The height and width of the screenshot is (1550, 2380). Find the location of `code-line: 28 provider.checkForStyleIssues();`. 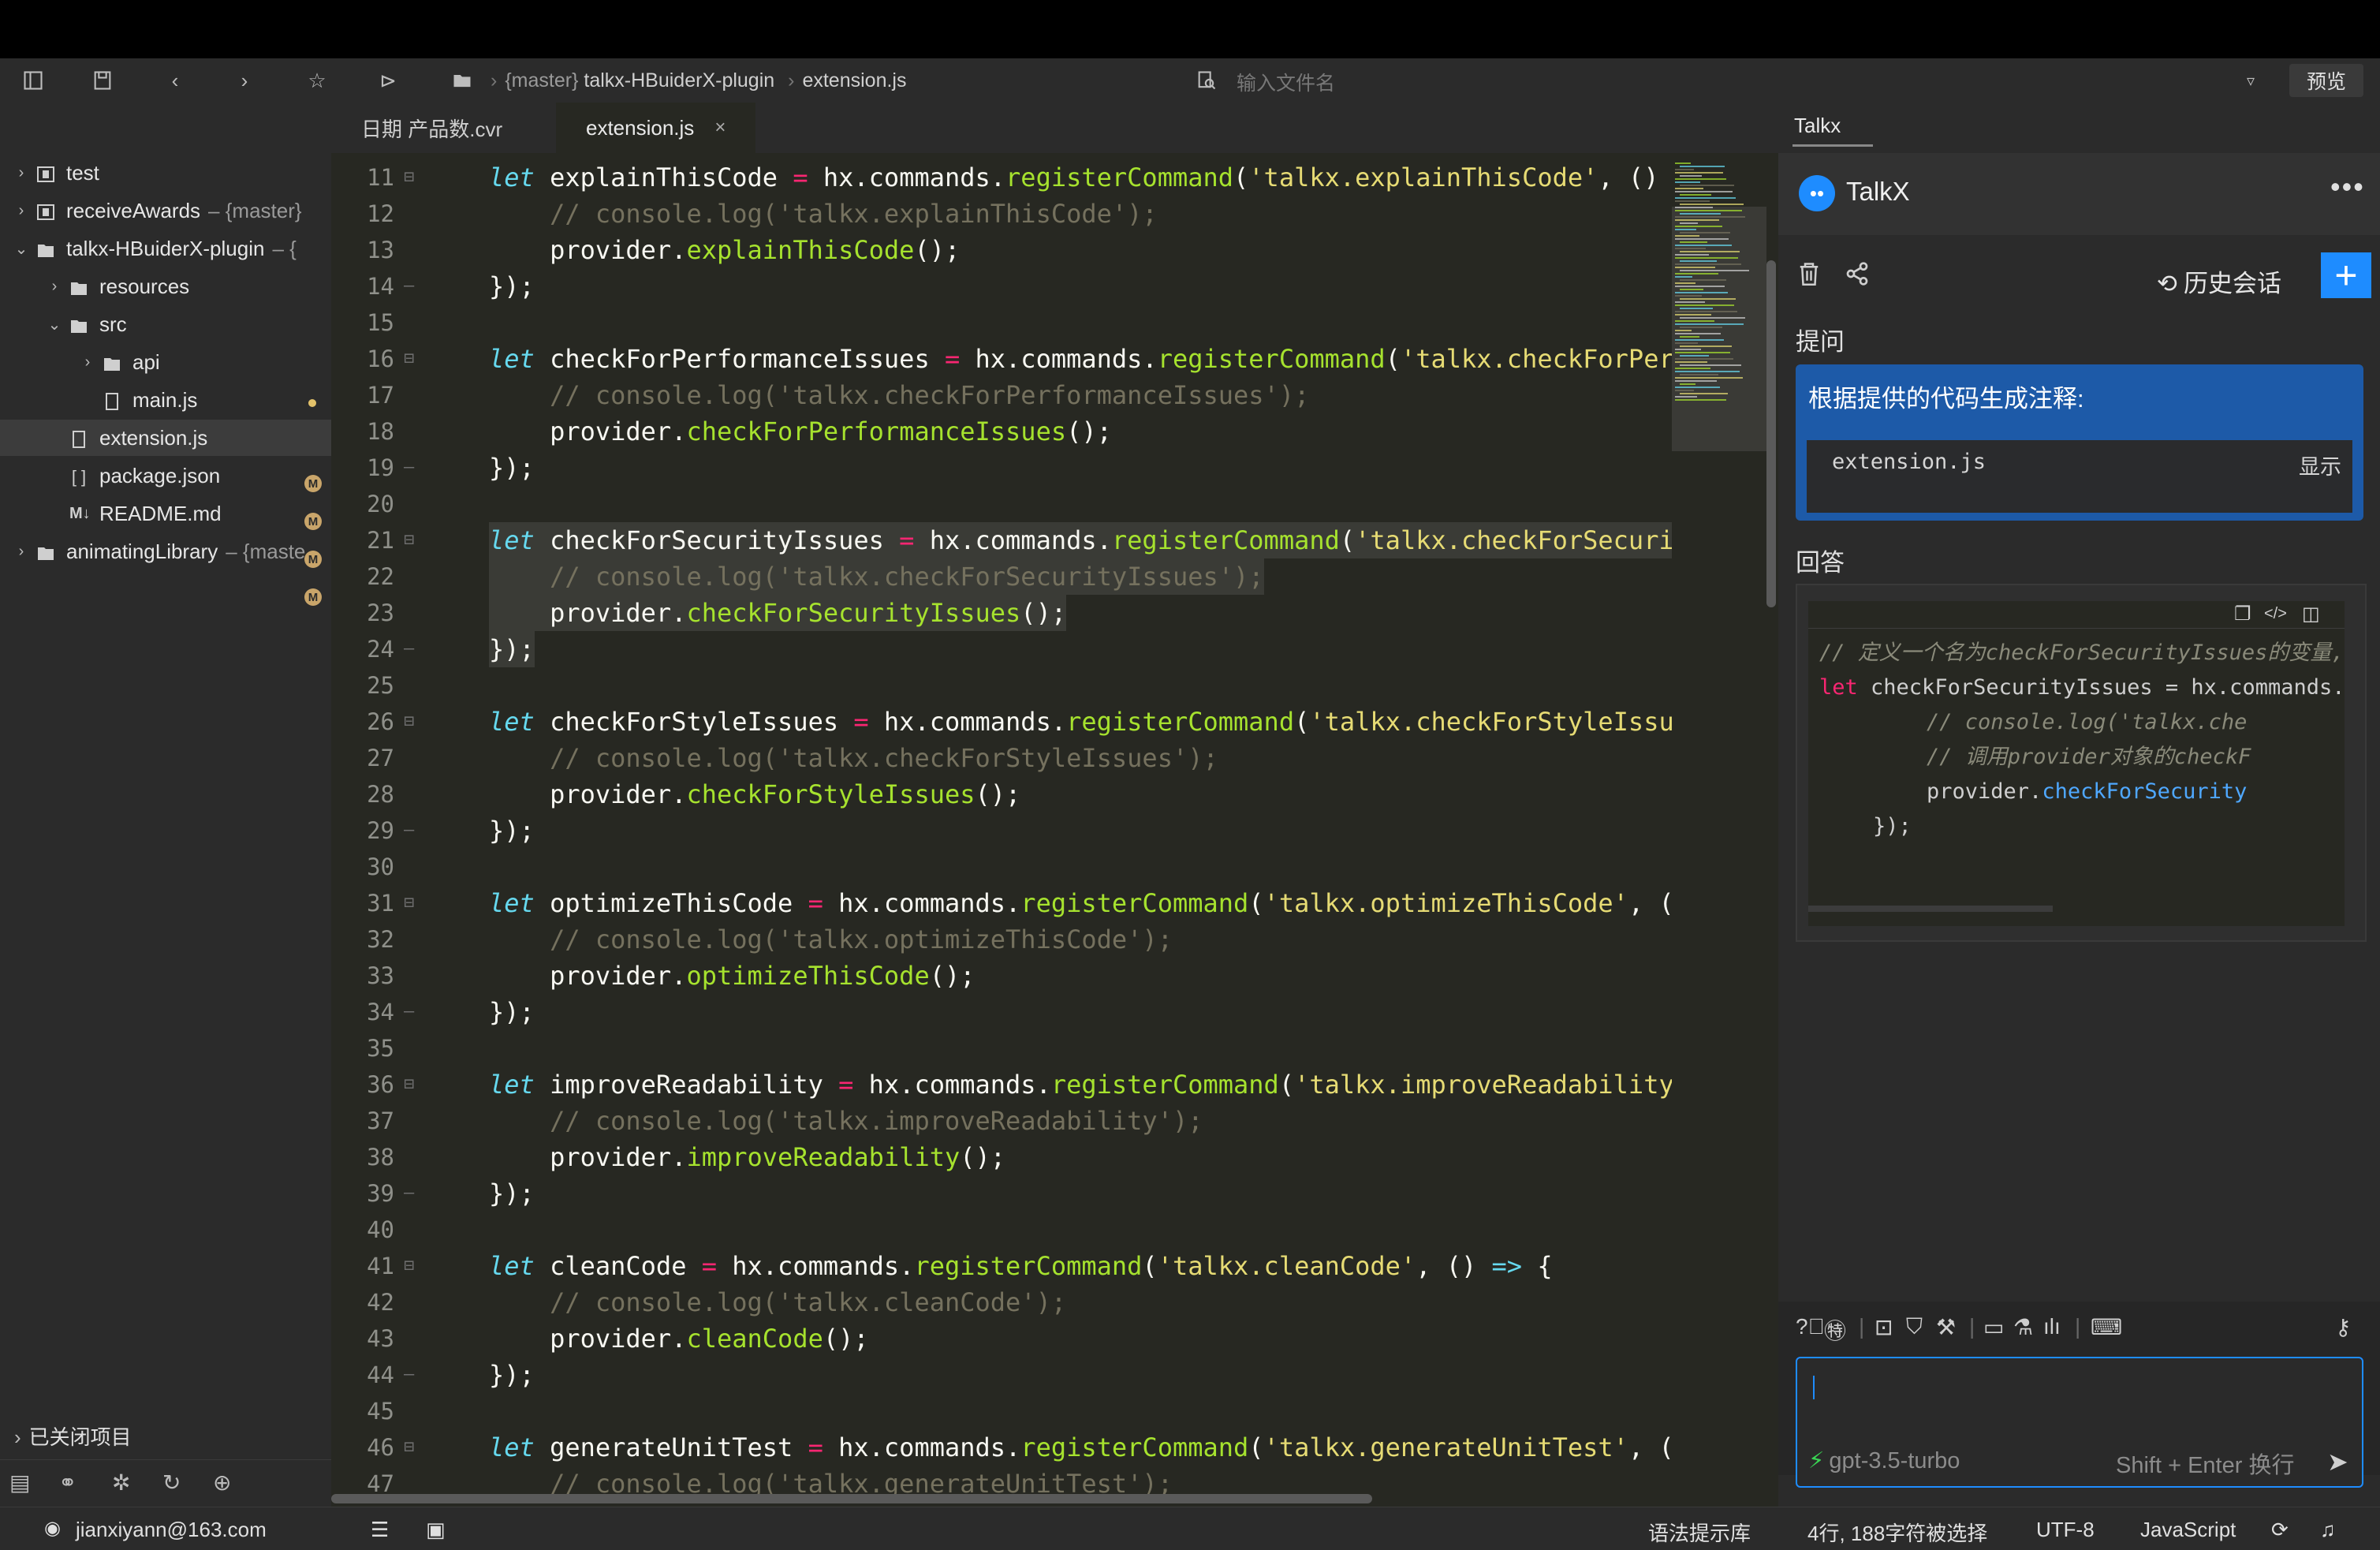

code-line: 28 provider.checkForStyleIssues(); is located at coordinates (1001, 794).